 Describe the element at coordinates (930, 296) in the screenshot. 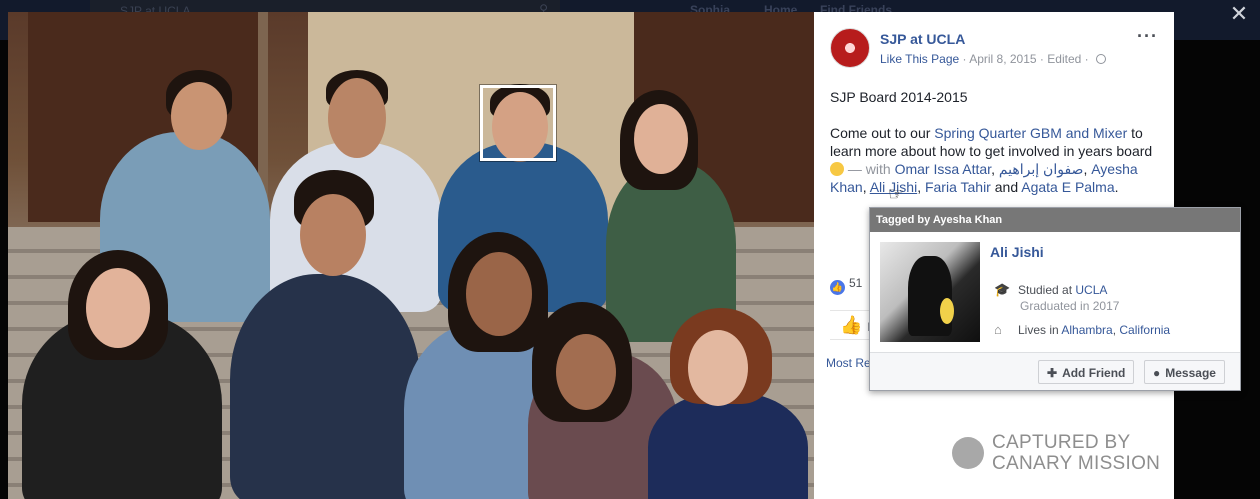

I see `photo-figure` at that location.